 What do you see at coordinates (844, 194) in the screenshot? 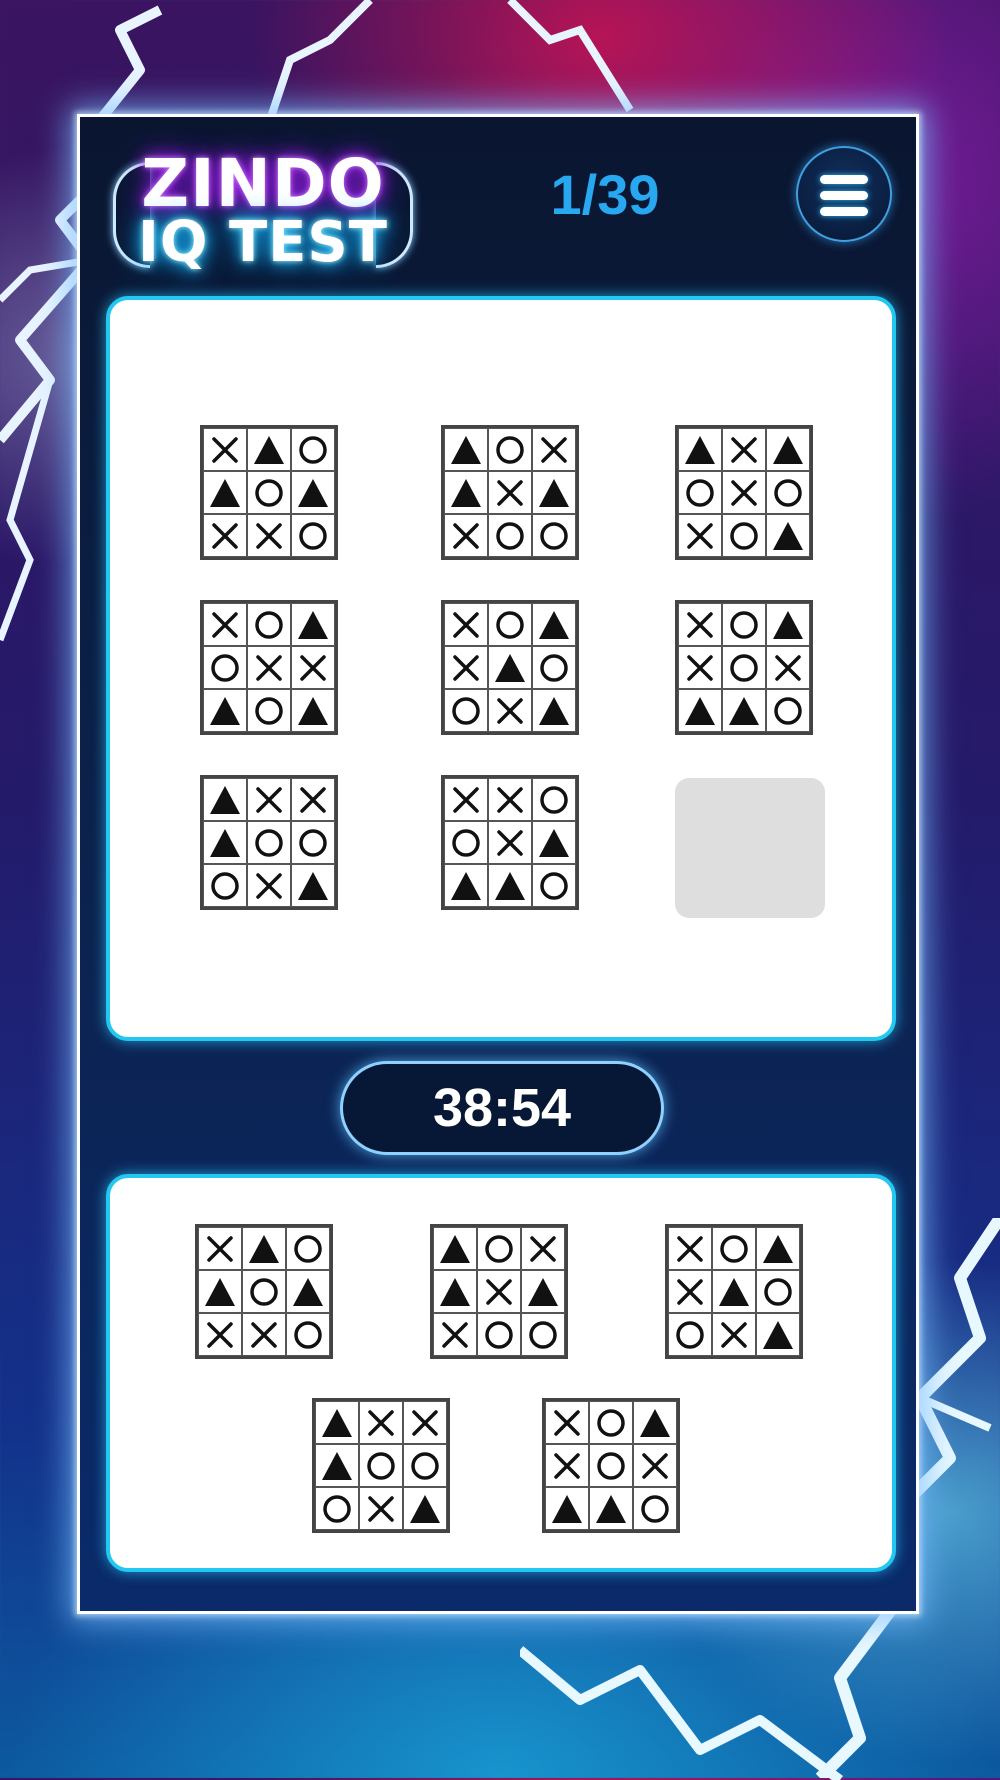
I see `menu-button` at bounding box center [844, 194].